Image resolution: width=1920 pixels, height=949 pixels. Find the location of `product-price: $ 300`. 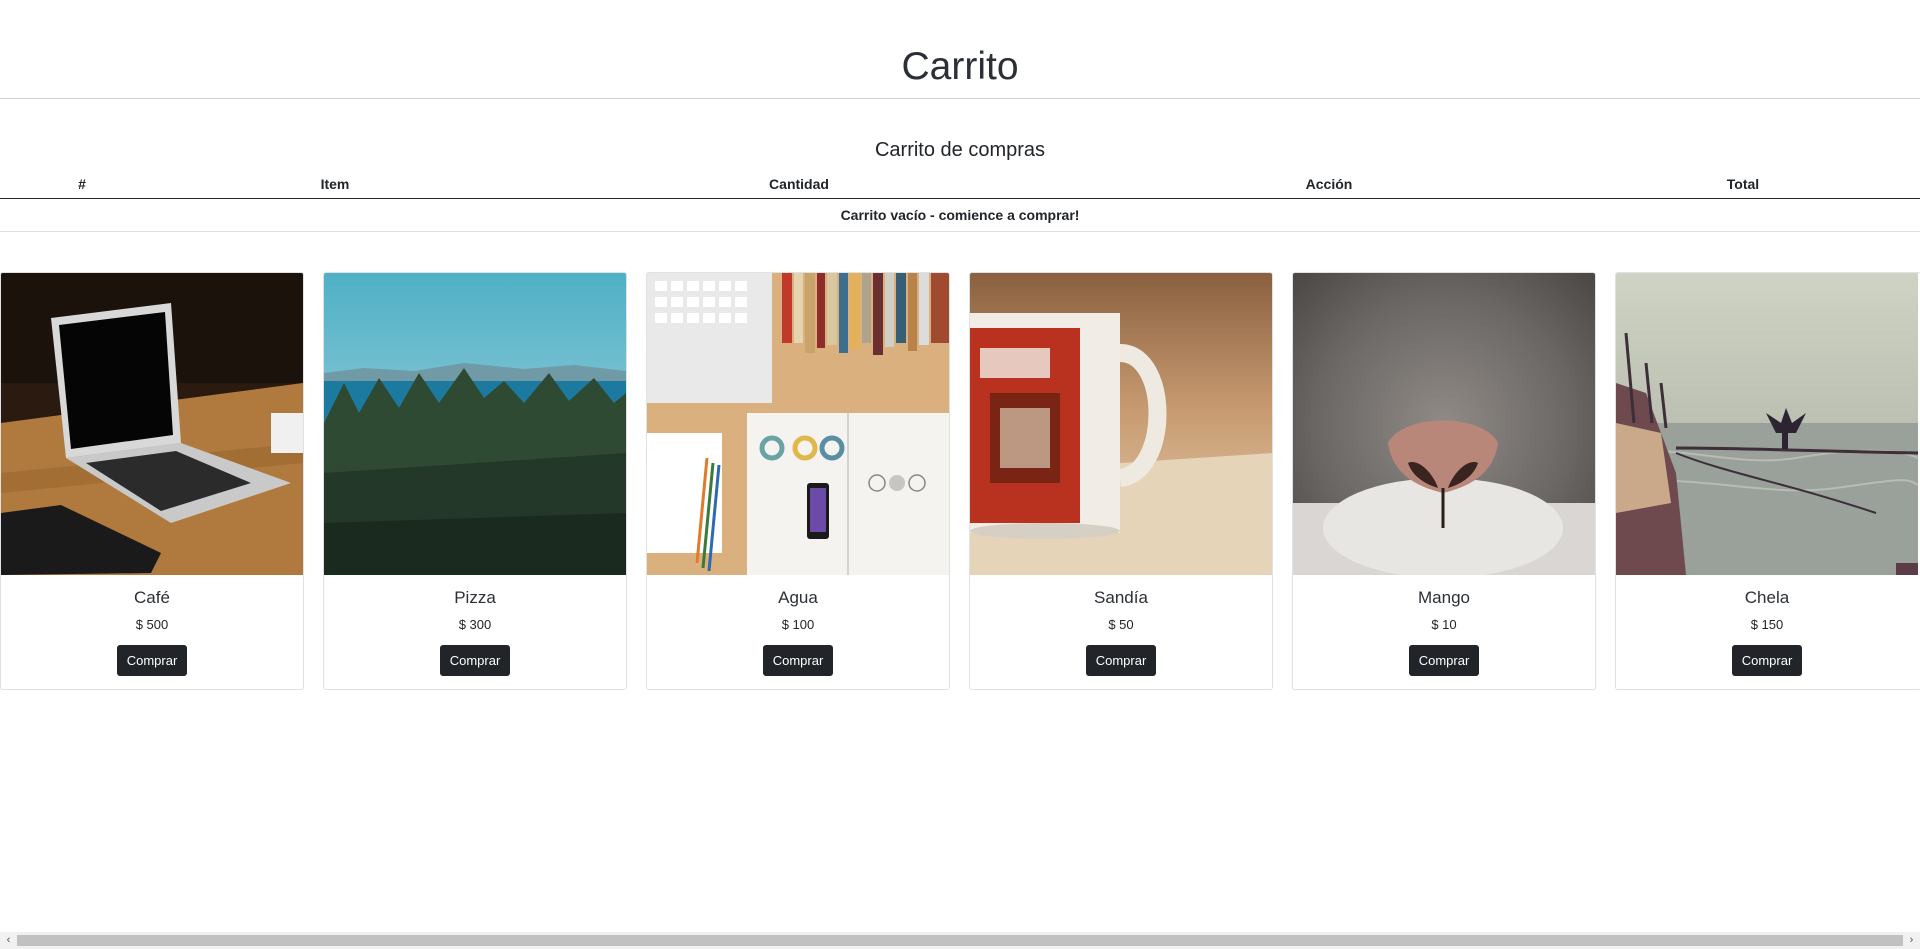

product-price: $ 300 is located at coordinates (475, 624).